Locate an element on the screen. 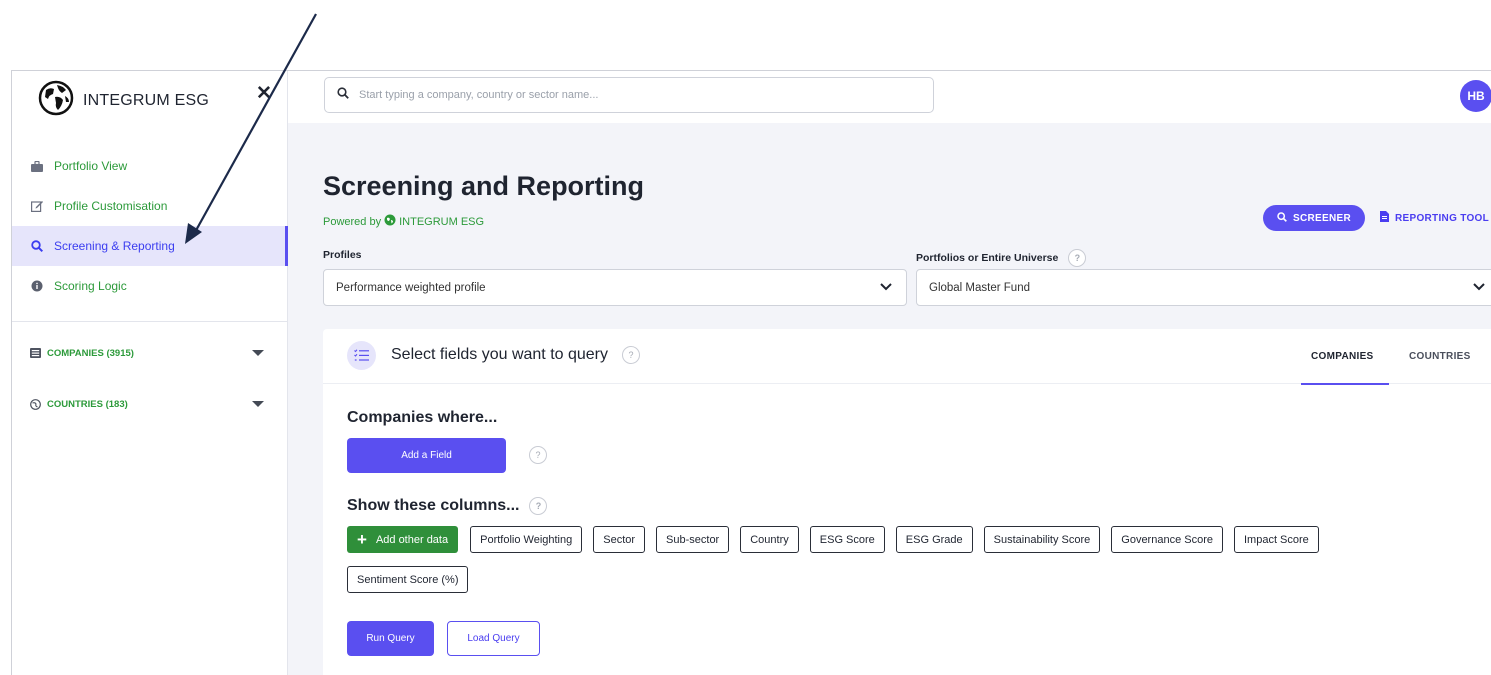 The width and height of the screenshot is (1491, 675). chip-row: Sentiment Score (%) is located at coordinates (413, 579).